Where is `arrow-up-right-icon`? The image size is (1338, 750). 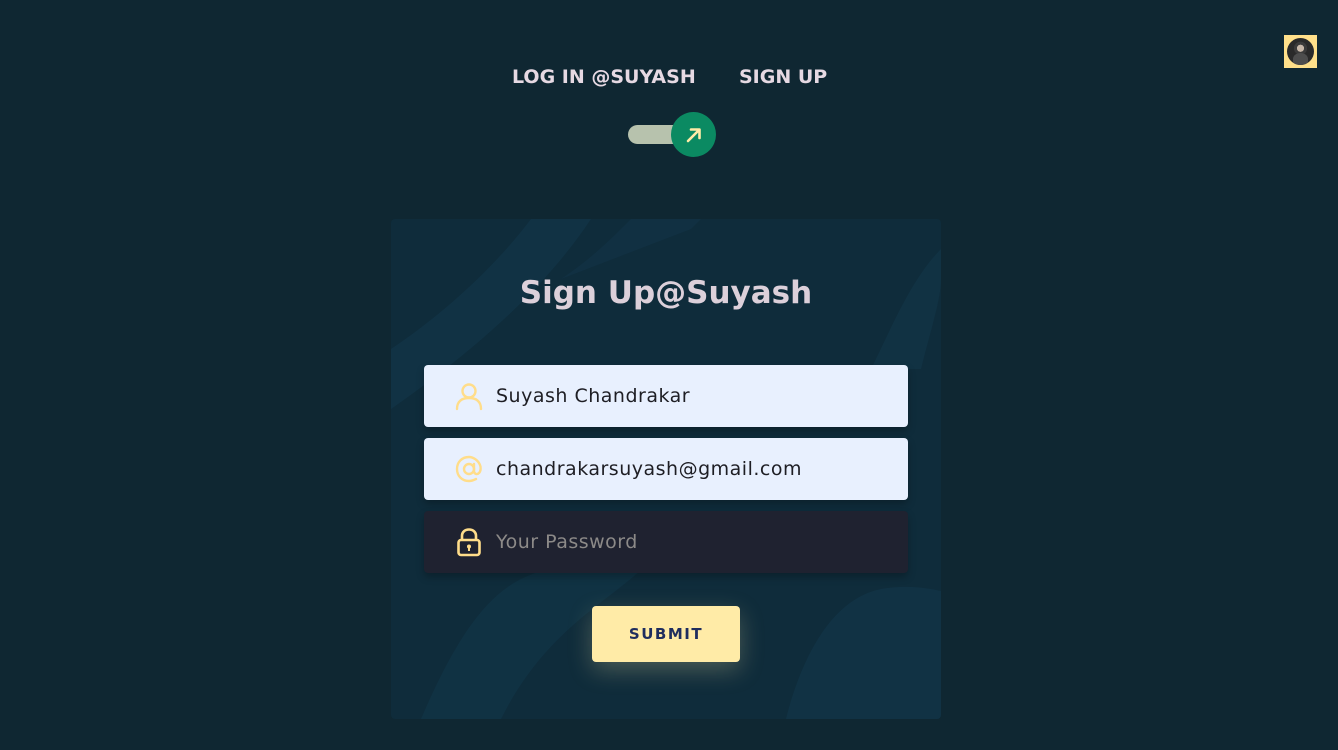
arrow-up-right-icon is located at coordinates (693, 134).